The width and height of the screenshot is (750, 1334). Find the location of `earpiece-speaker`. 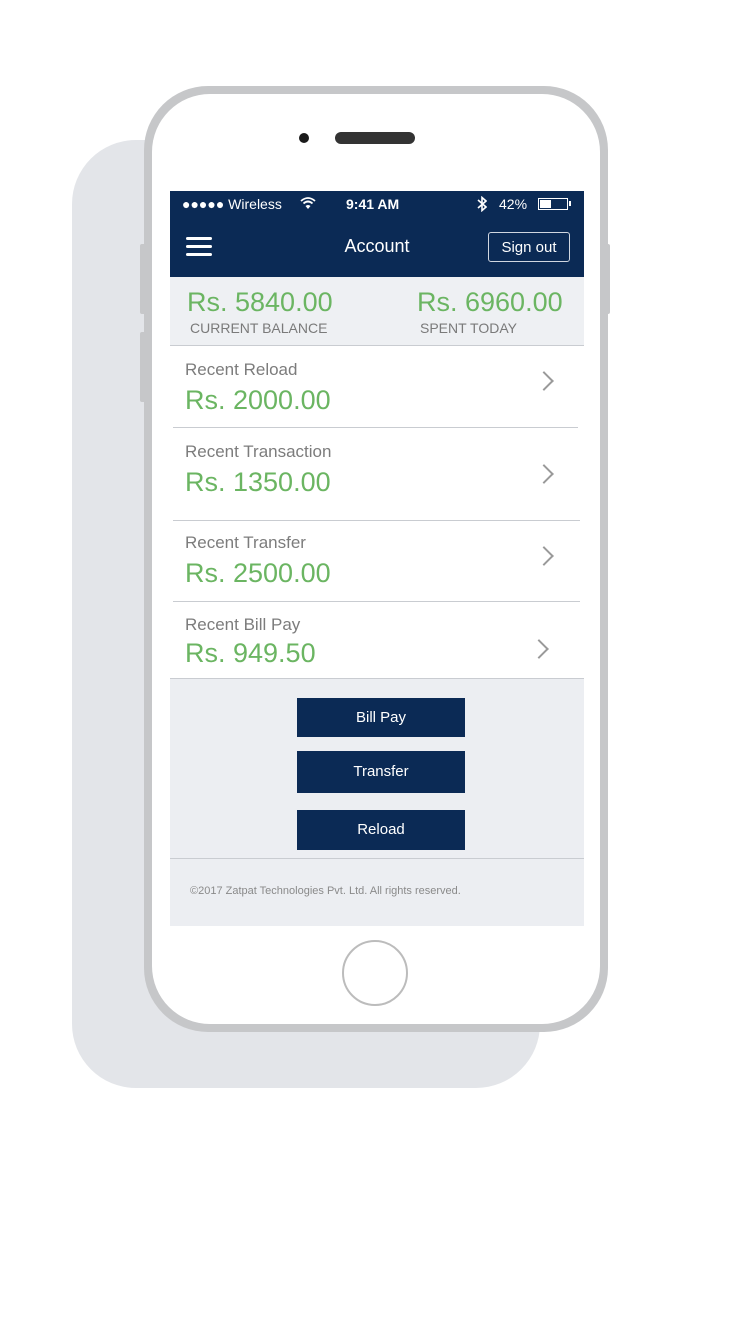

earpiece-speaker is located at coordinates (375, 138).